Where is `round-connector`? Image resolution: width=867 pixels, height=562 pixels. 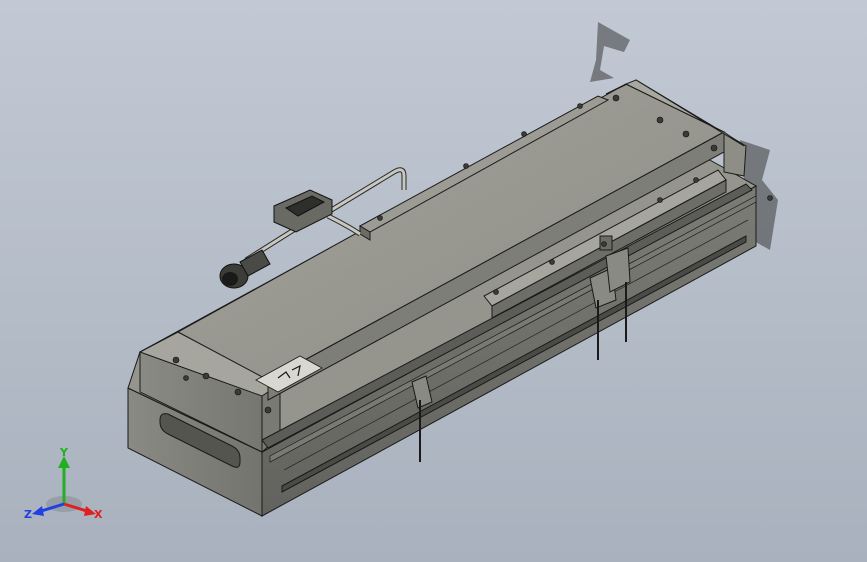
round-connector is located at coordinates (245, 269).